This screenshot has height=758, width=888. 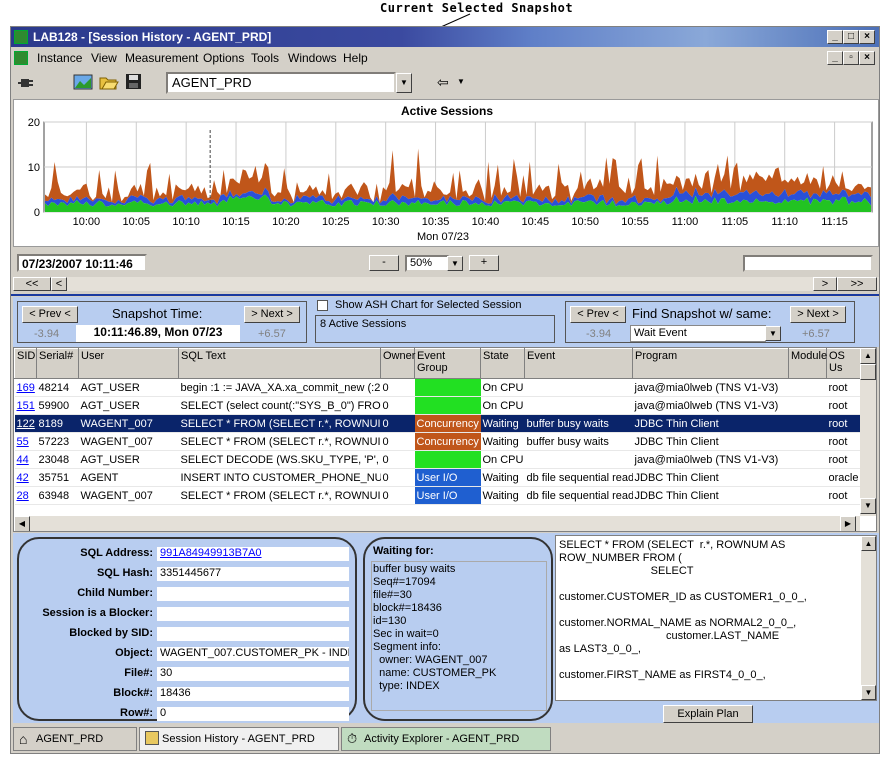 I want to click on col-sid: SID, so click(x=25, y=363).